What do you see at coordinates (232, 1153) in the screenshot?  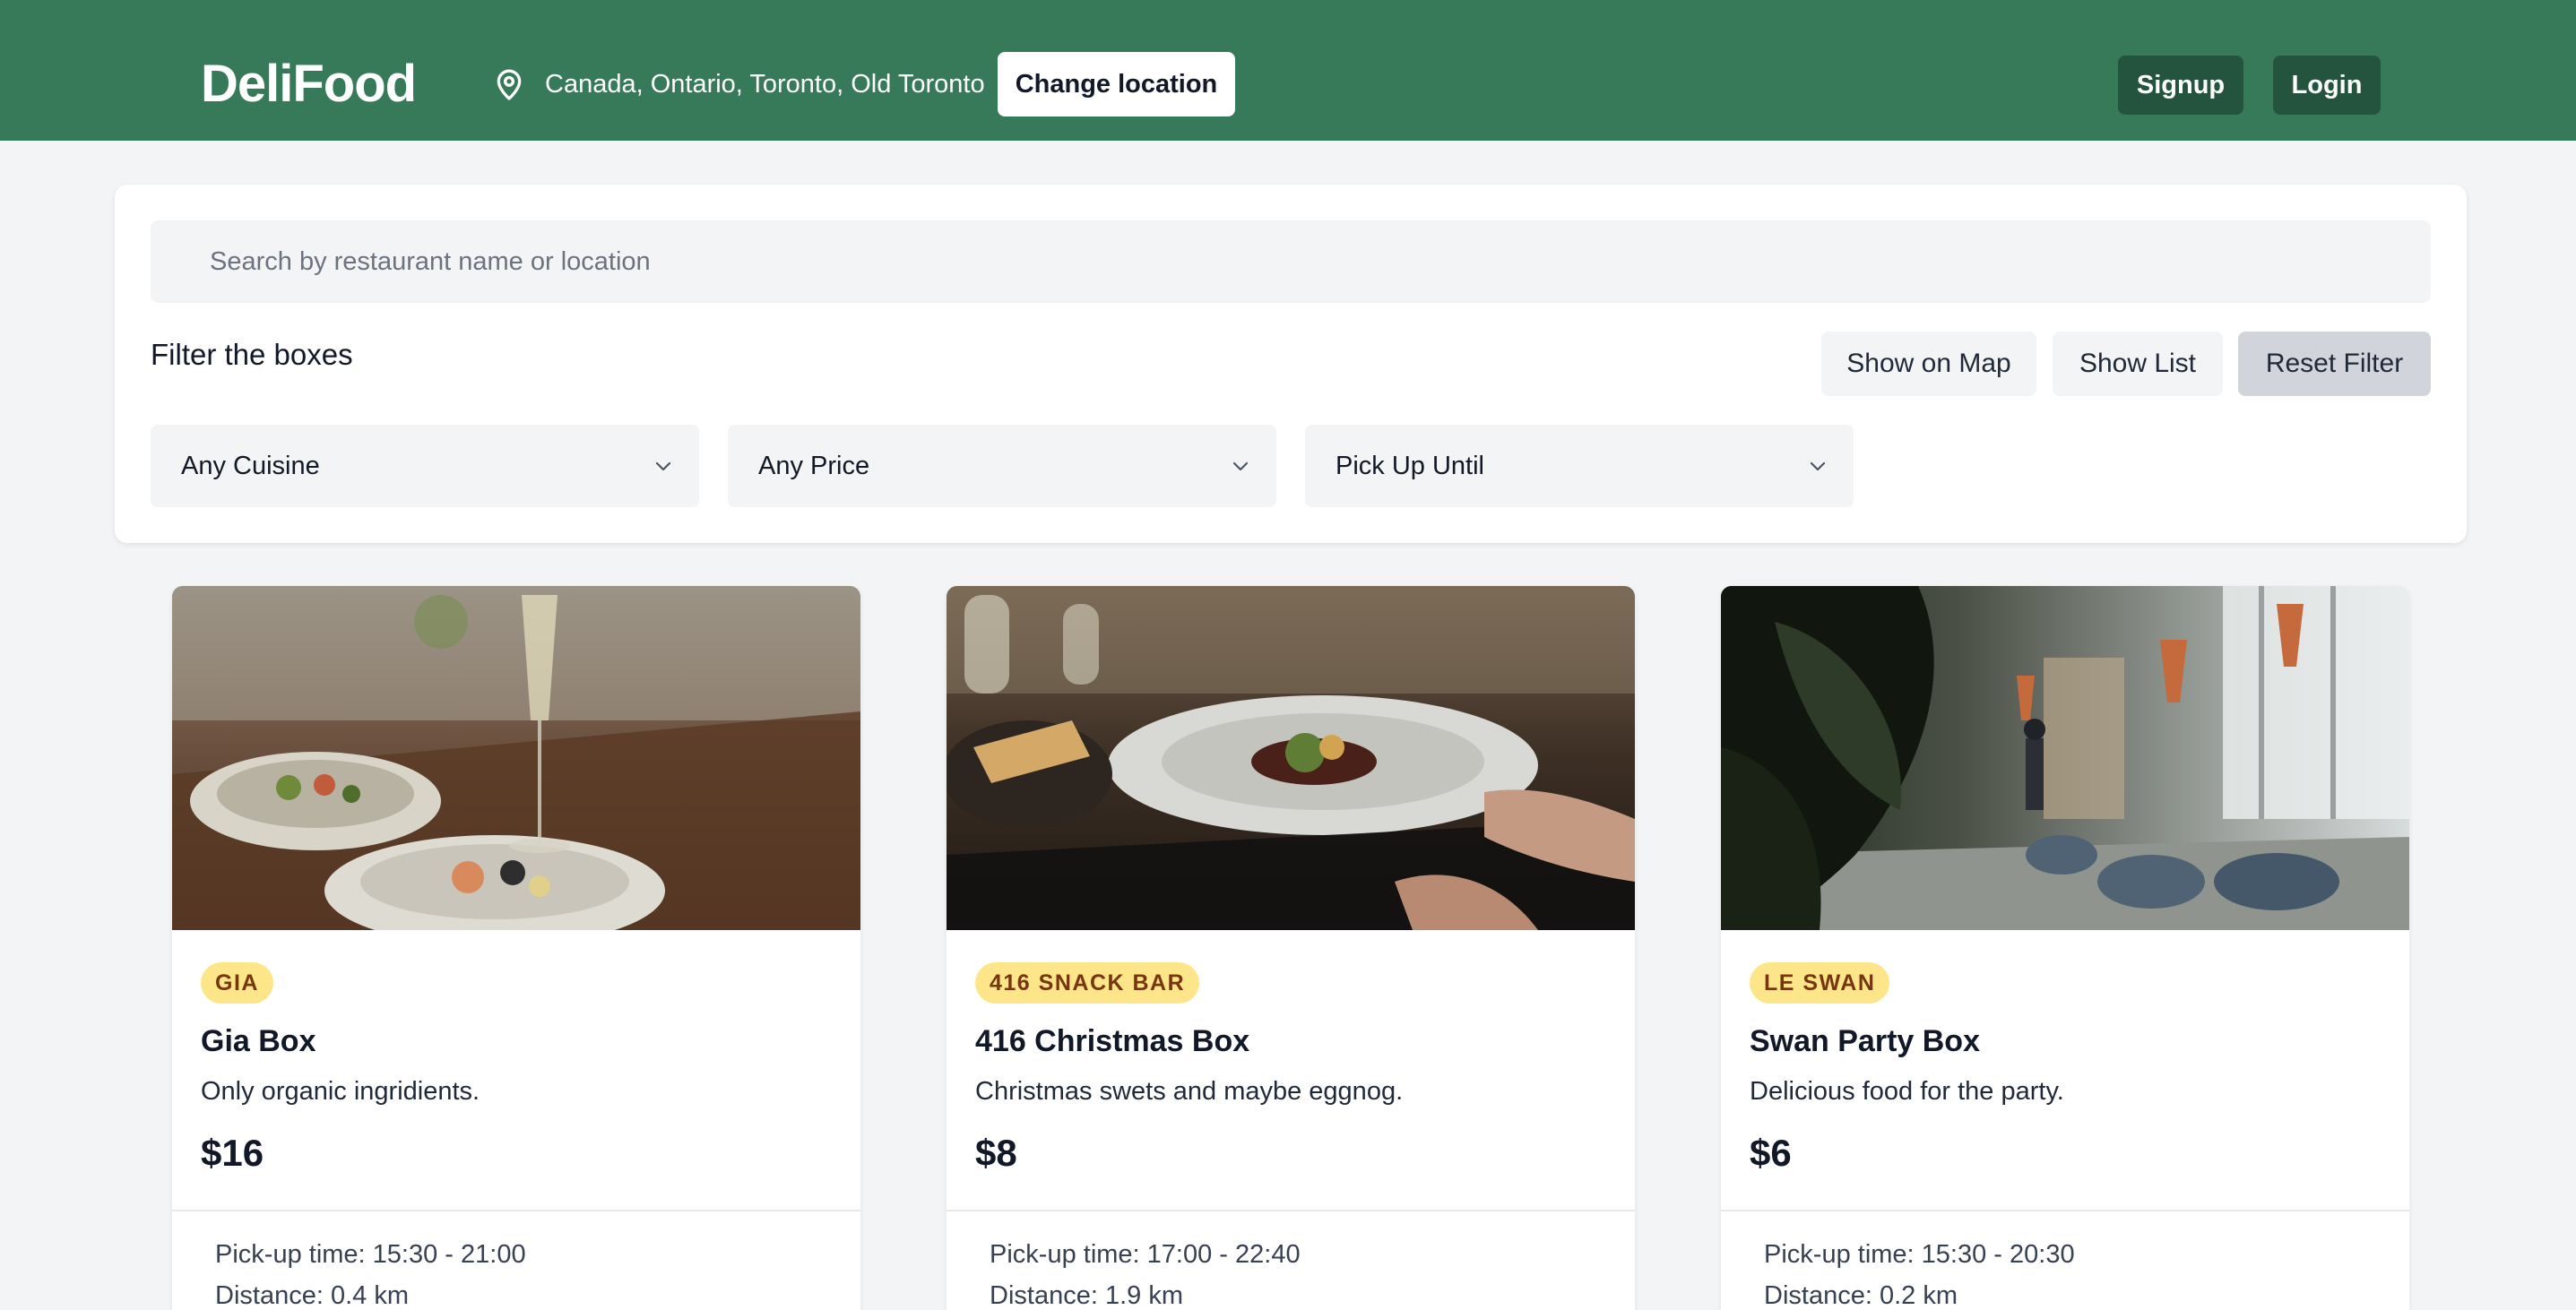 I see `box-price: $16` at bounding box center [232, 1153].